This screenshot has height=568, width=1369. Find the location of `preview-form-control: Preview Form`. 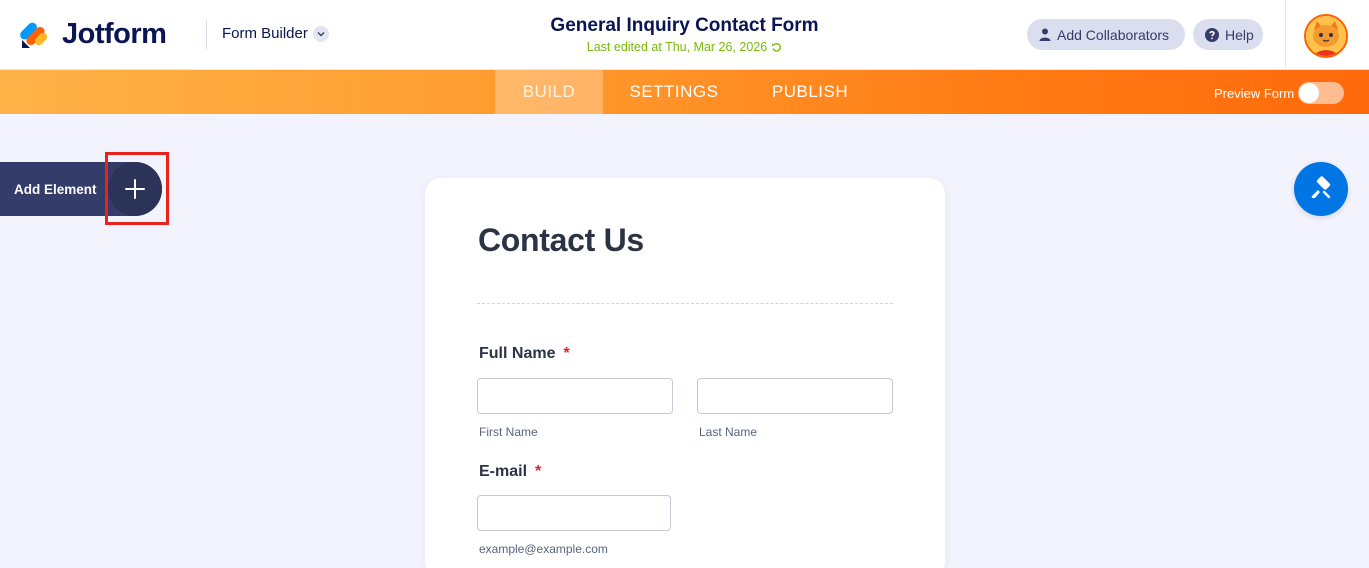

preview-form-control: Preview Form is located at coordinates (1279, 93).